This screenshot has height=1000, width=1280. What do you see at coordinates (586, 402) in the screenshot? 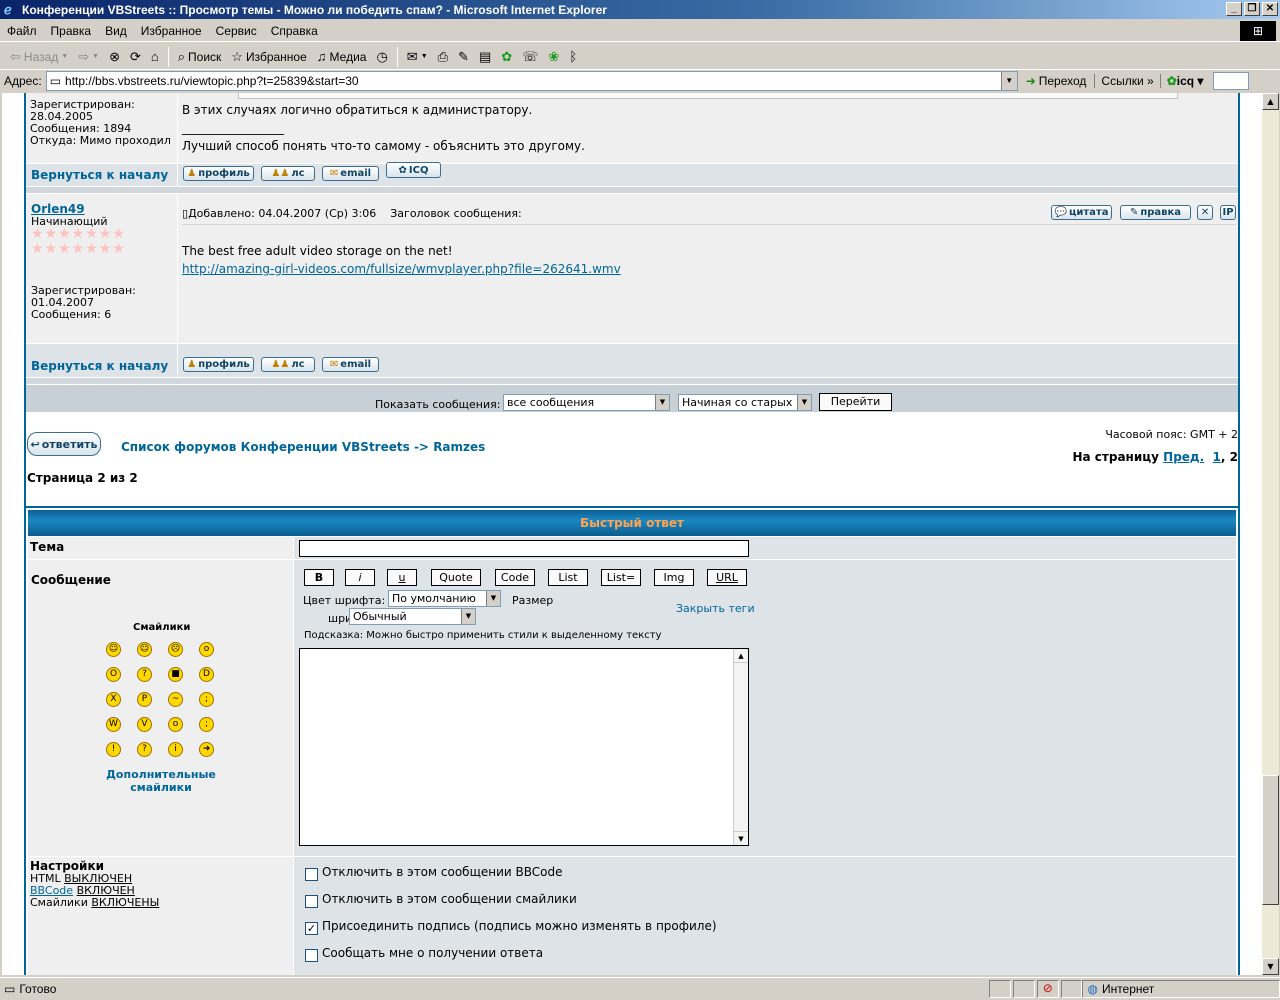
I see `display-filter-select: все сообщения ▼` at bounding box center [586, 402].